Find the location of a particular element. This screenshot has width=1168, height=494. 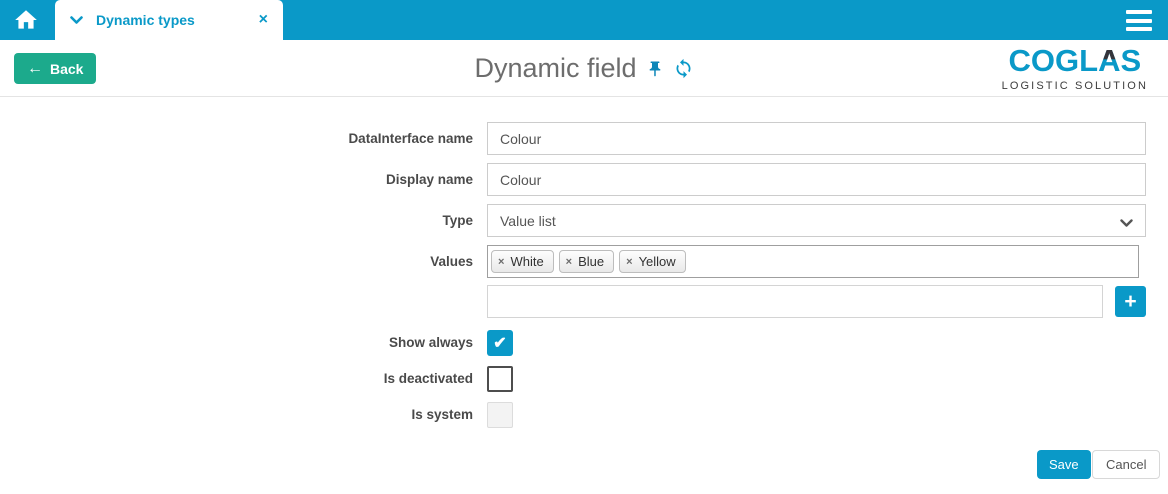

checkmark-icon is located at coordinates (499, 343).